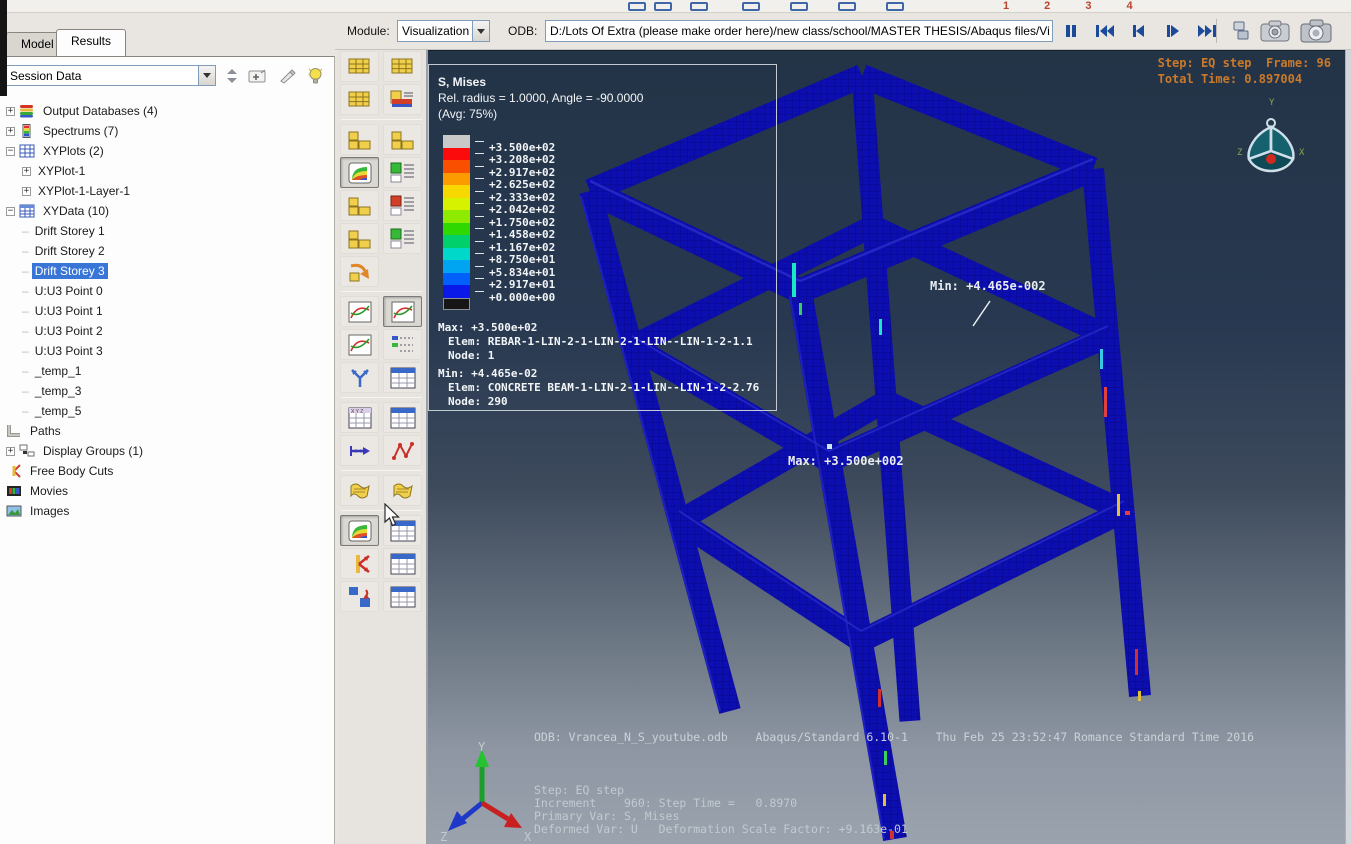  What do you see at coordinates (1216, 31) in the screenshot?
I see `toolbar-separator` at bounding box center [1216, 31].